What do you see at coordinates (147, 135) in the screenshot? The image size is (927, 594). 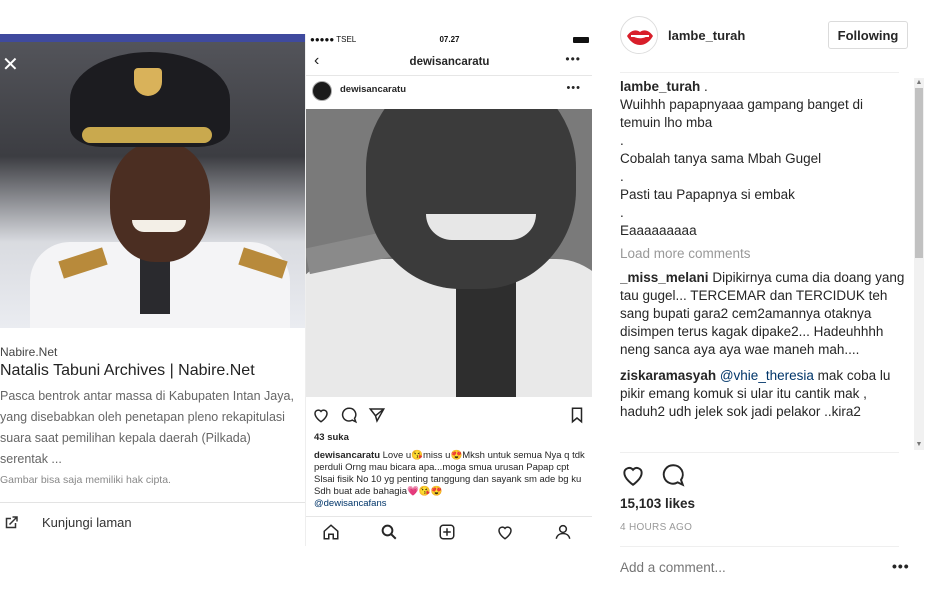 I see `photo-cap-brim` at bounding box center [147, 135].